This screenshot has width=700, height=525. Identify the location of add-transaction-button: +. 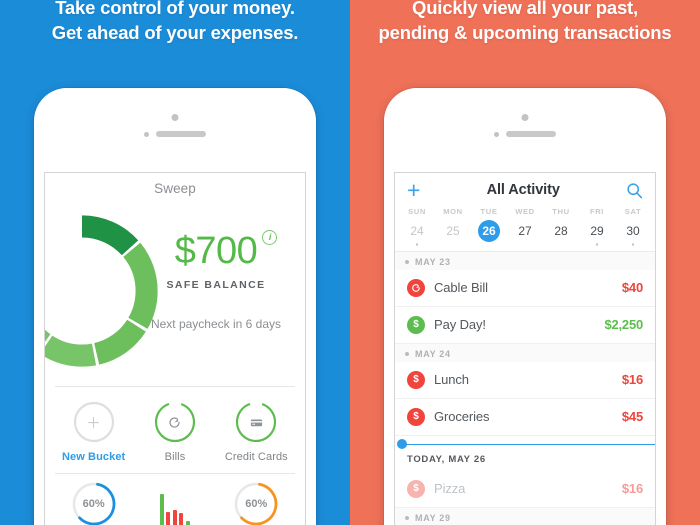
(413, 190).